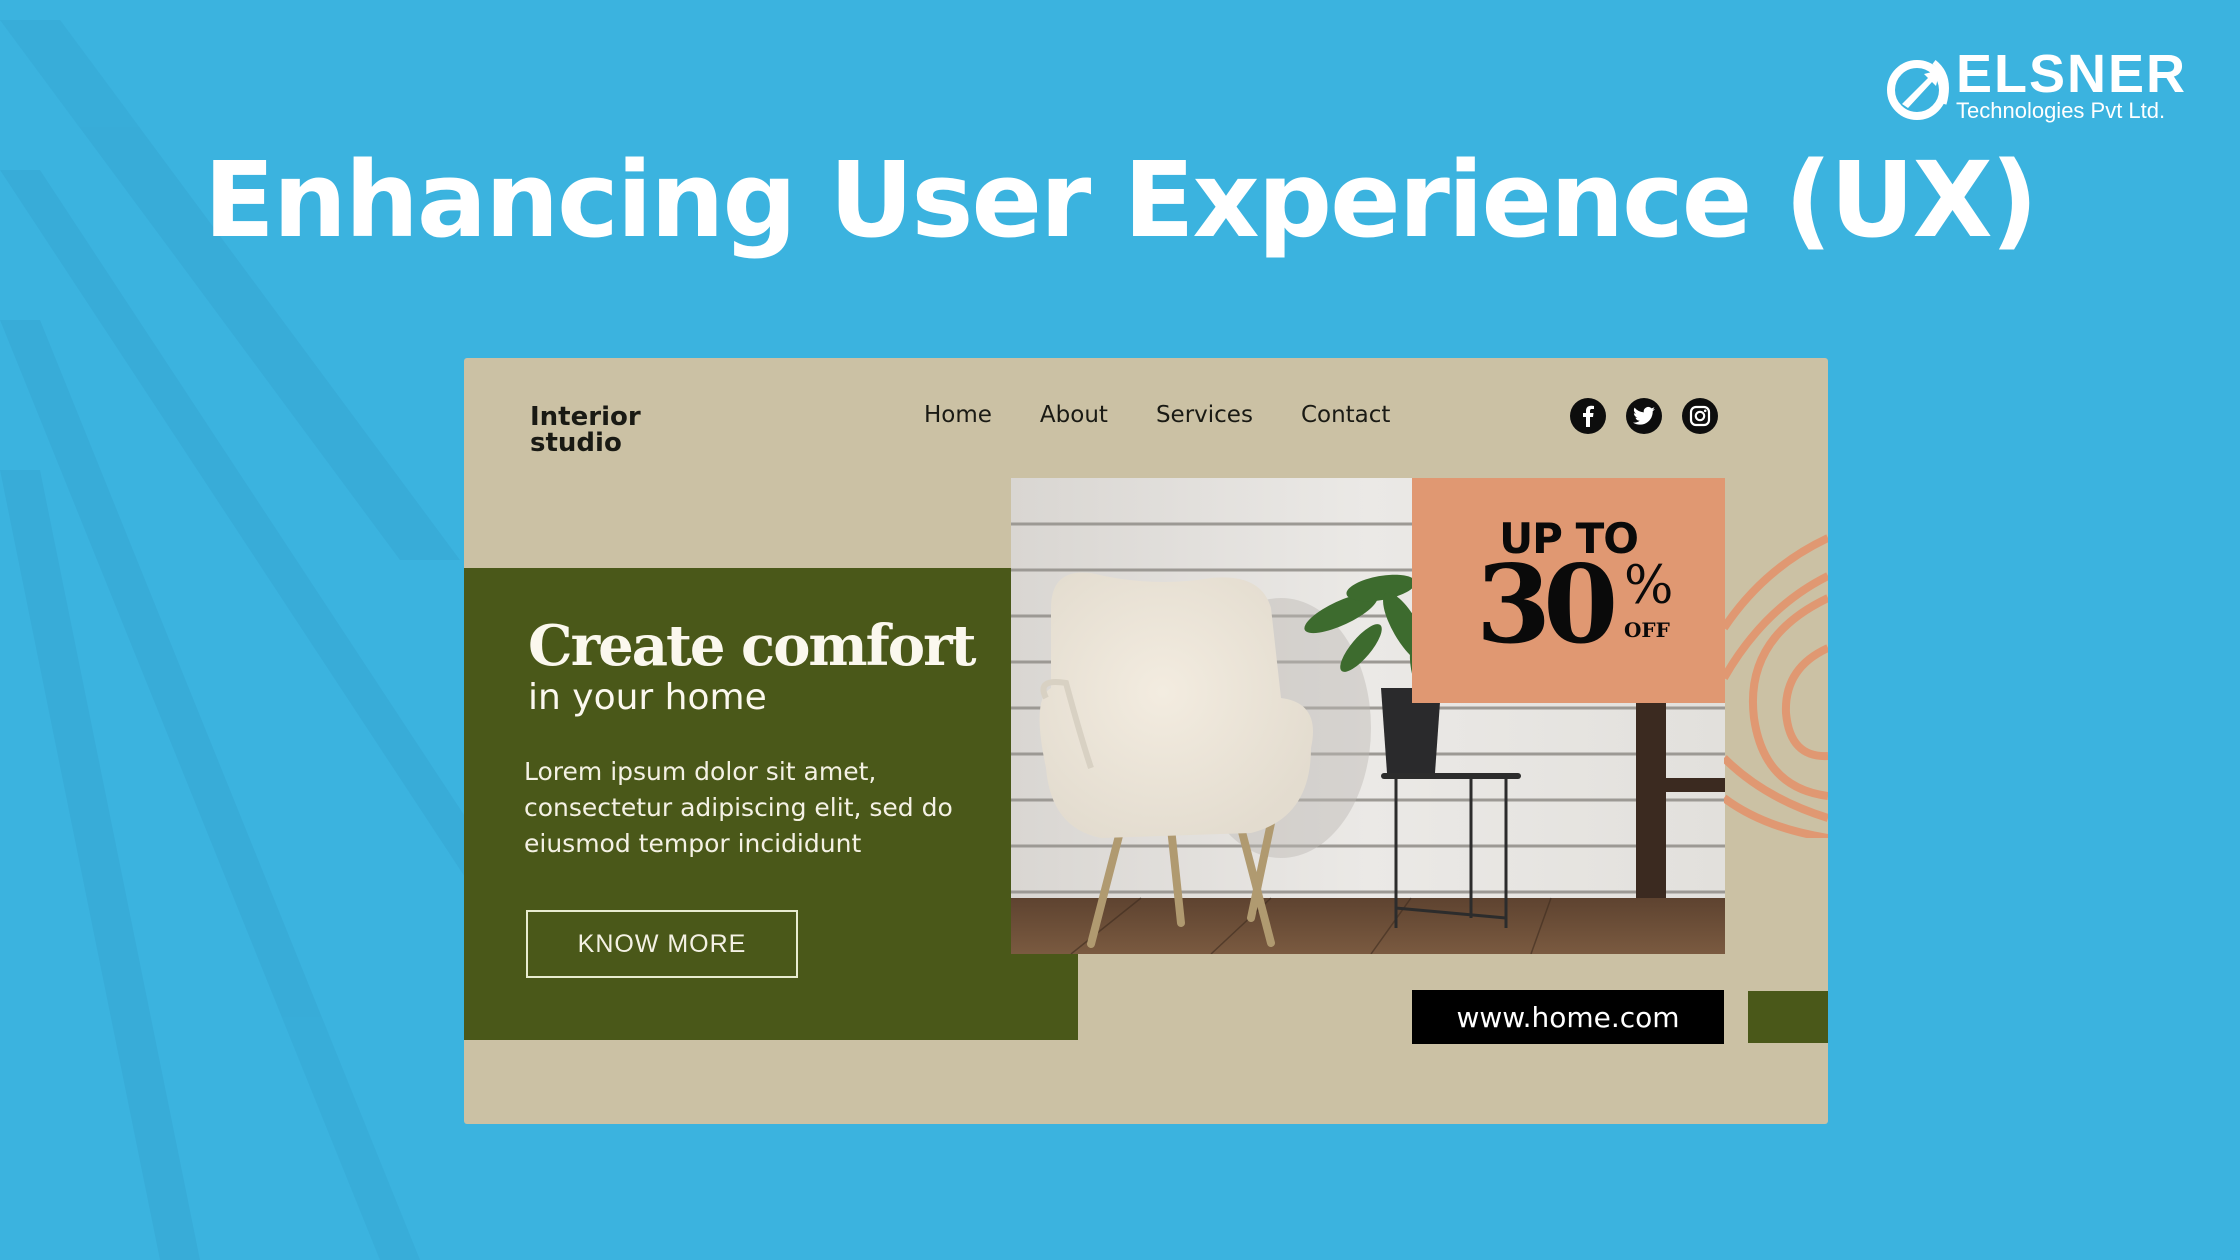 The height and width of the screenshot is (1260, 2240). I want to click on brand-subtitle: Technologies Pvt Ltd., so click(2061, 110).